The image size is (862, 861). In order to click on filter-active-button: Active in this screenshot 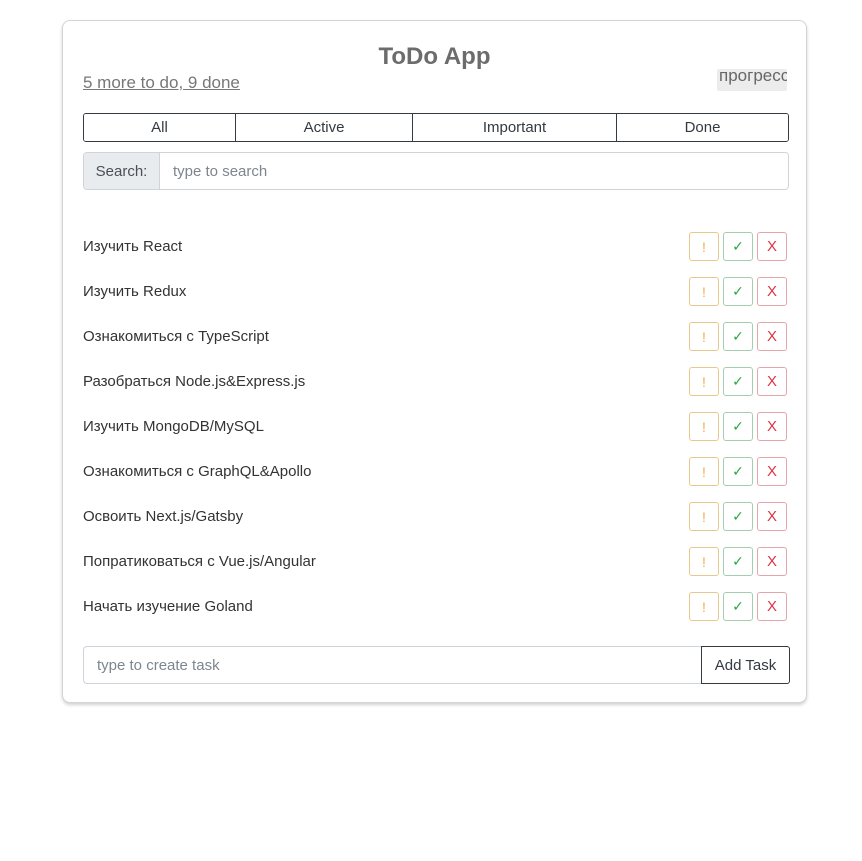, I will do `click(324, 127)`.